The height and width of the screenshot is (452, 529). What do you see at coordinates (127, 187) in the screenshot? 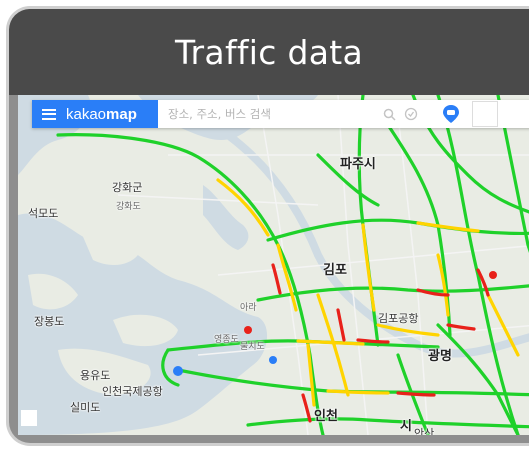
I see `label-ganghwagun: 강화군` at bounding box center [127, 187].